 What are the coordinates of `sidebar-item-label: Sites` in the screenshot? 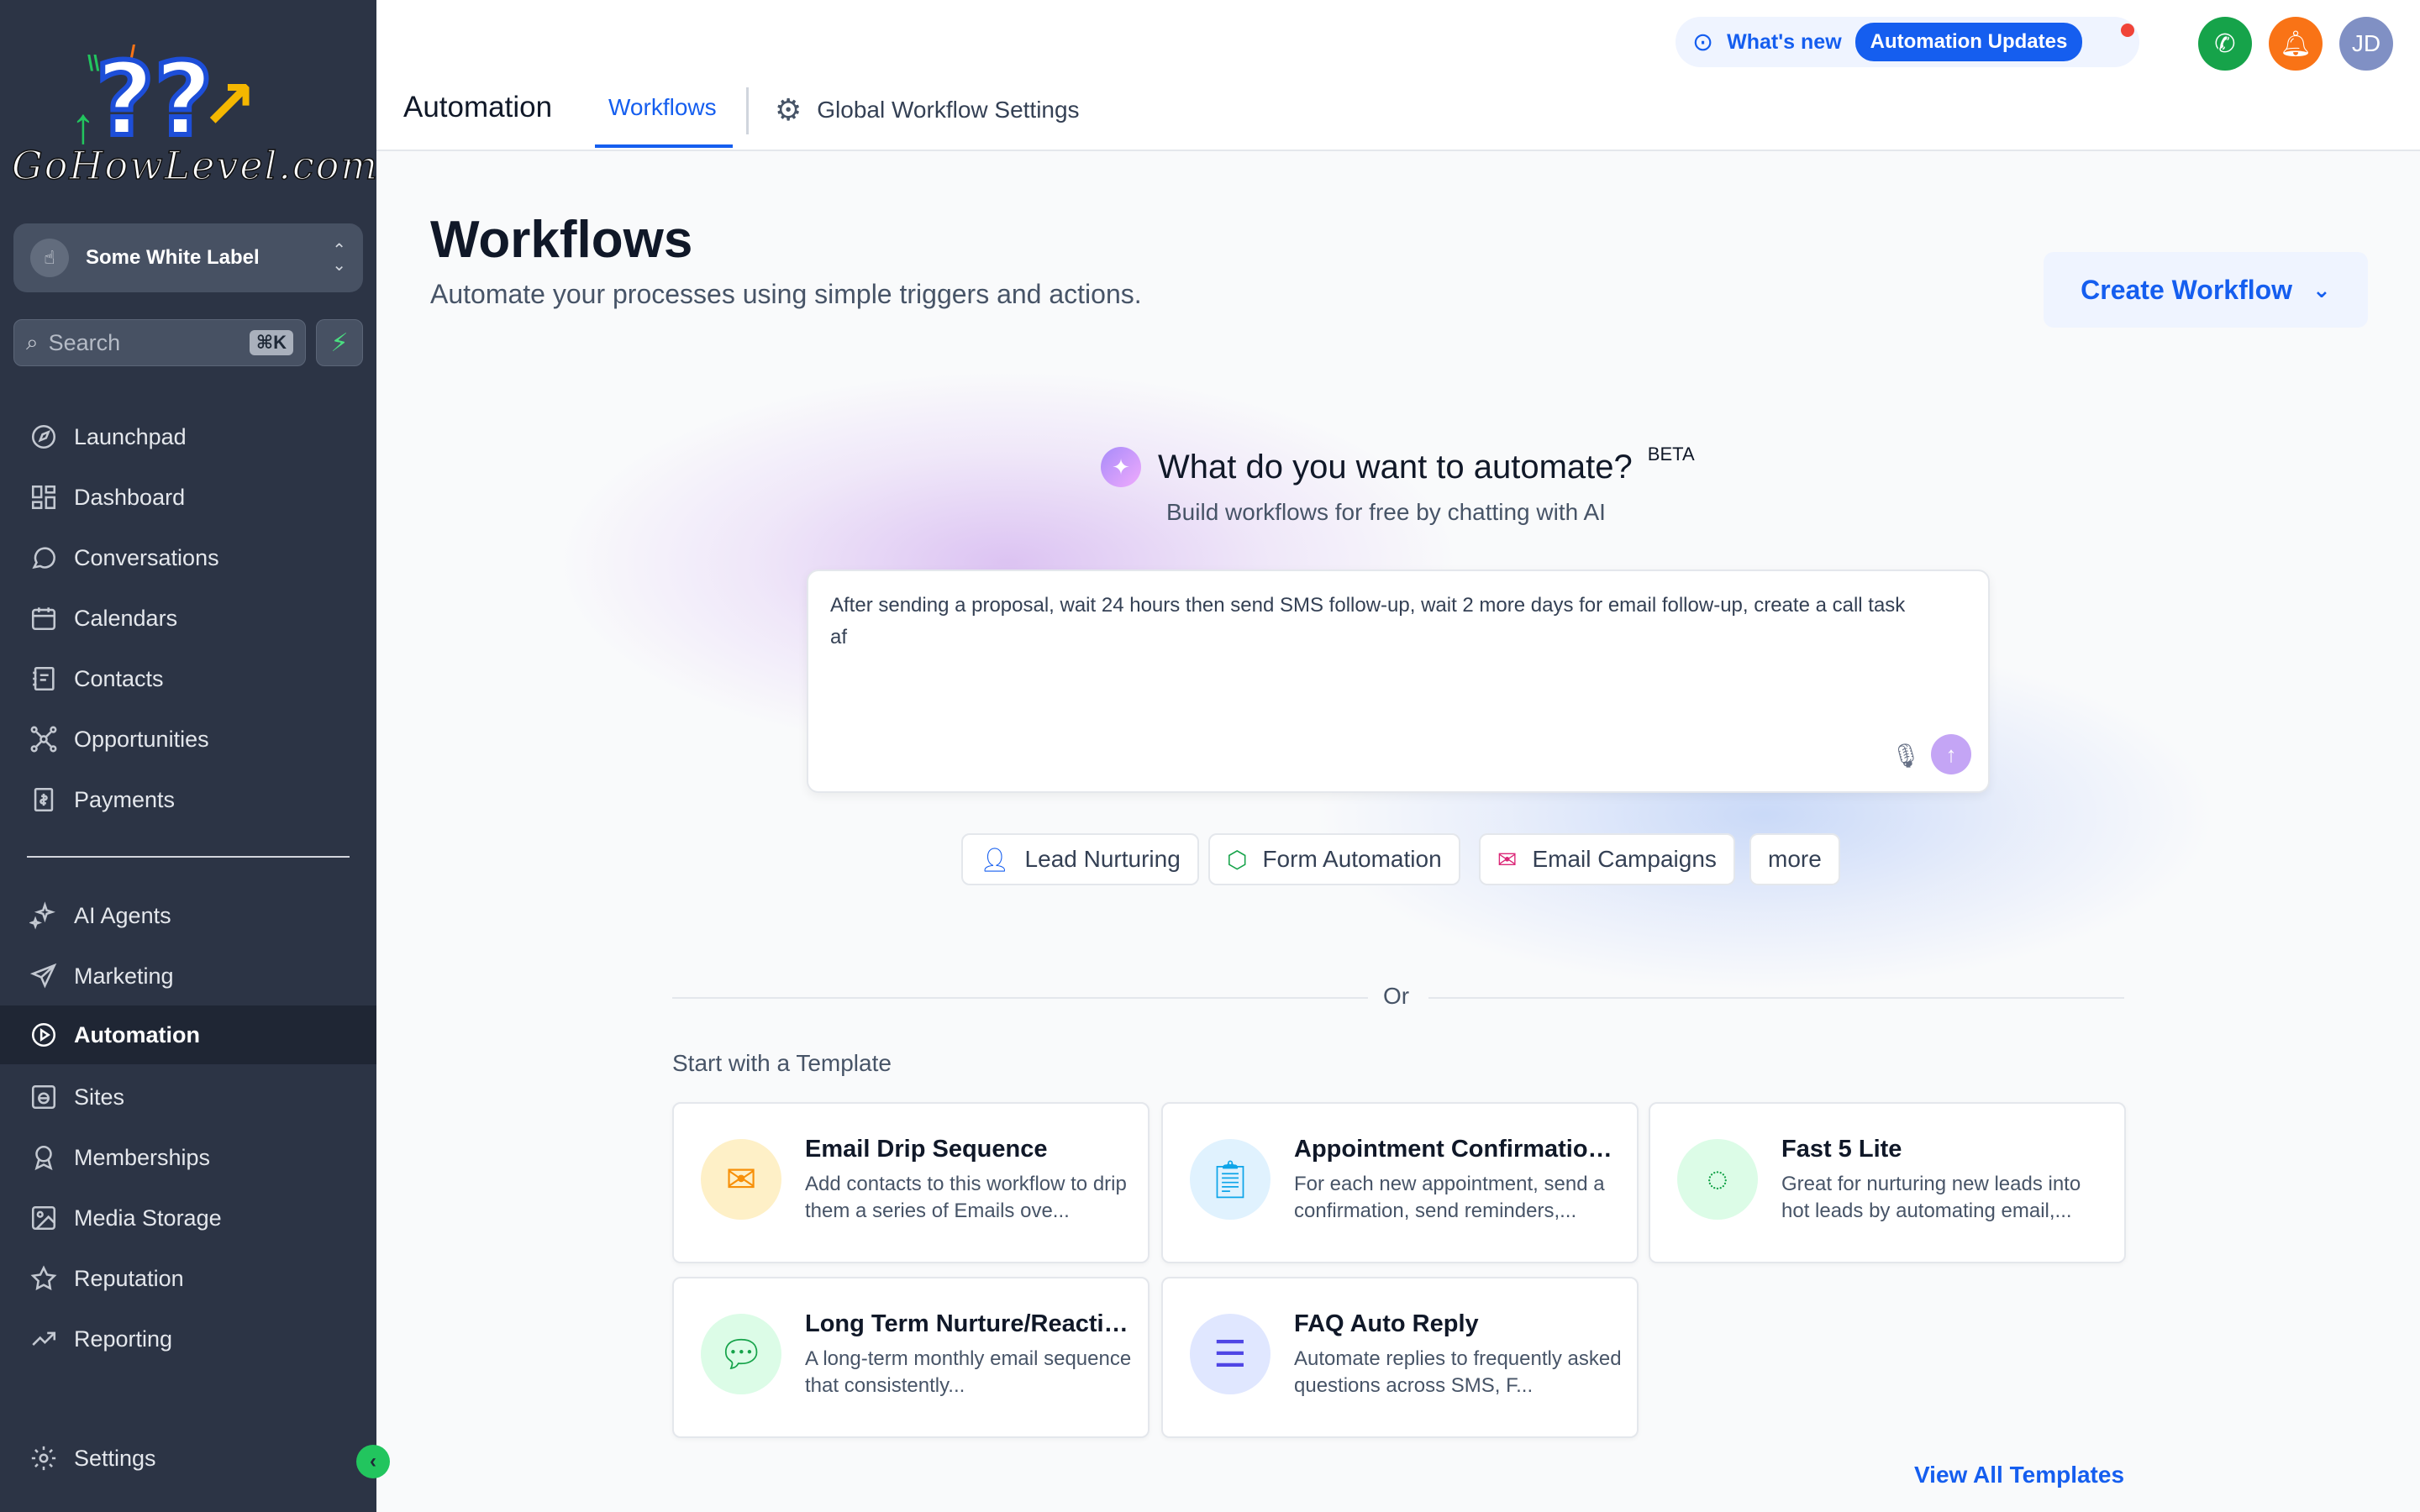 It's located at (99, 1097).